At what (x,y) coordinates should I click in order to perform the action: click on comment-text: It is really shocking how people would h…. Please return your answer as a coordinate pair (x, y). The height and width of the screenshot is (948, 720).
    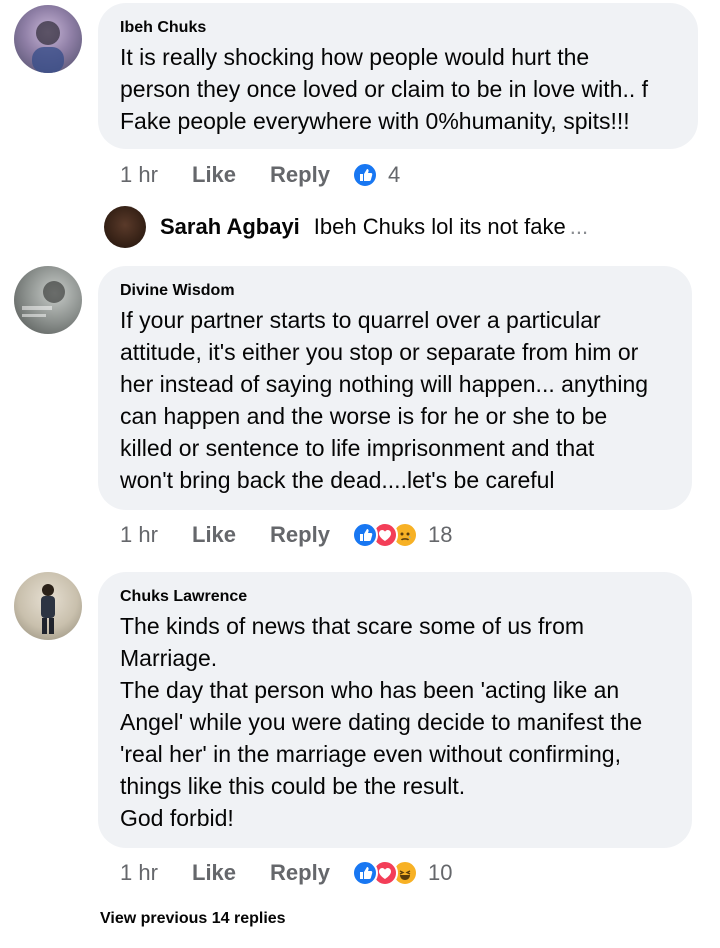
    Looking at the image, I should click on (384, 89).